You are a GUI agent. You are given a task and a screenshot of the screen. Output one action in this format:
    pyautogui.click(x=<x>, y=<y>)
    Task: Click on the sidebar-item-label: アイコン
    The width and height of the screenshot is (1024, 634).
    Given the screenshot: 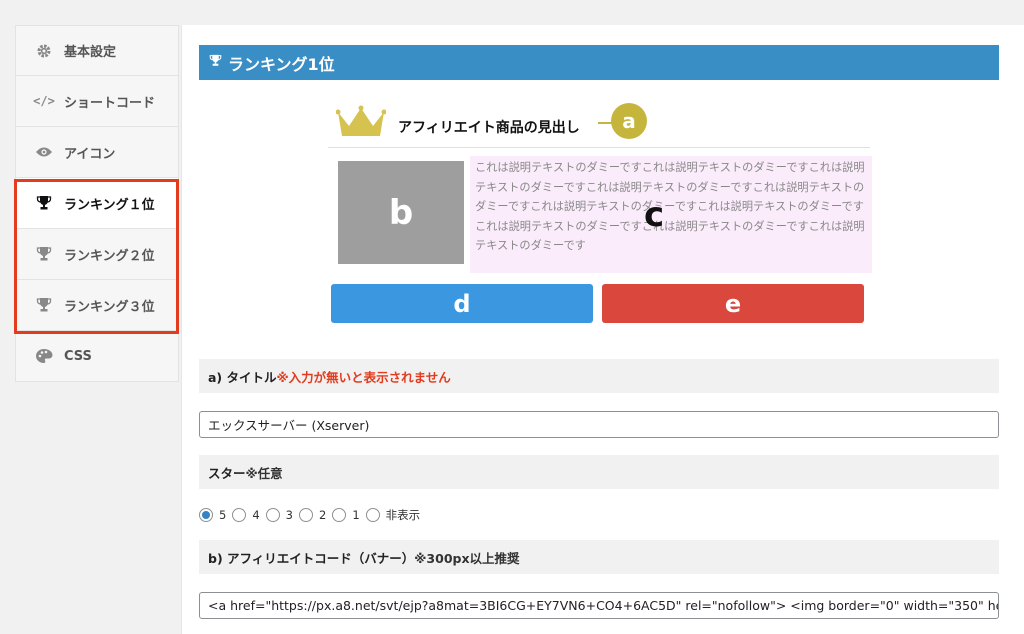 What is the action you would take?
    pyautogui.click(x=90, y=154)
    